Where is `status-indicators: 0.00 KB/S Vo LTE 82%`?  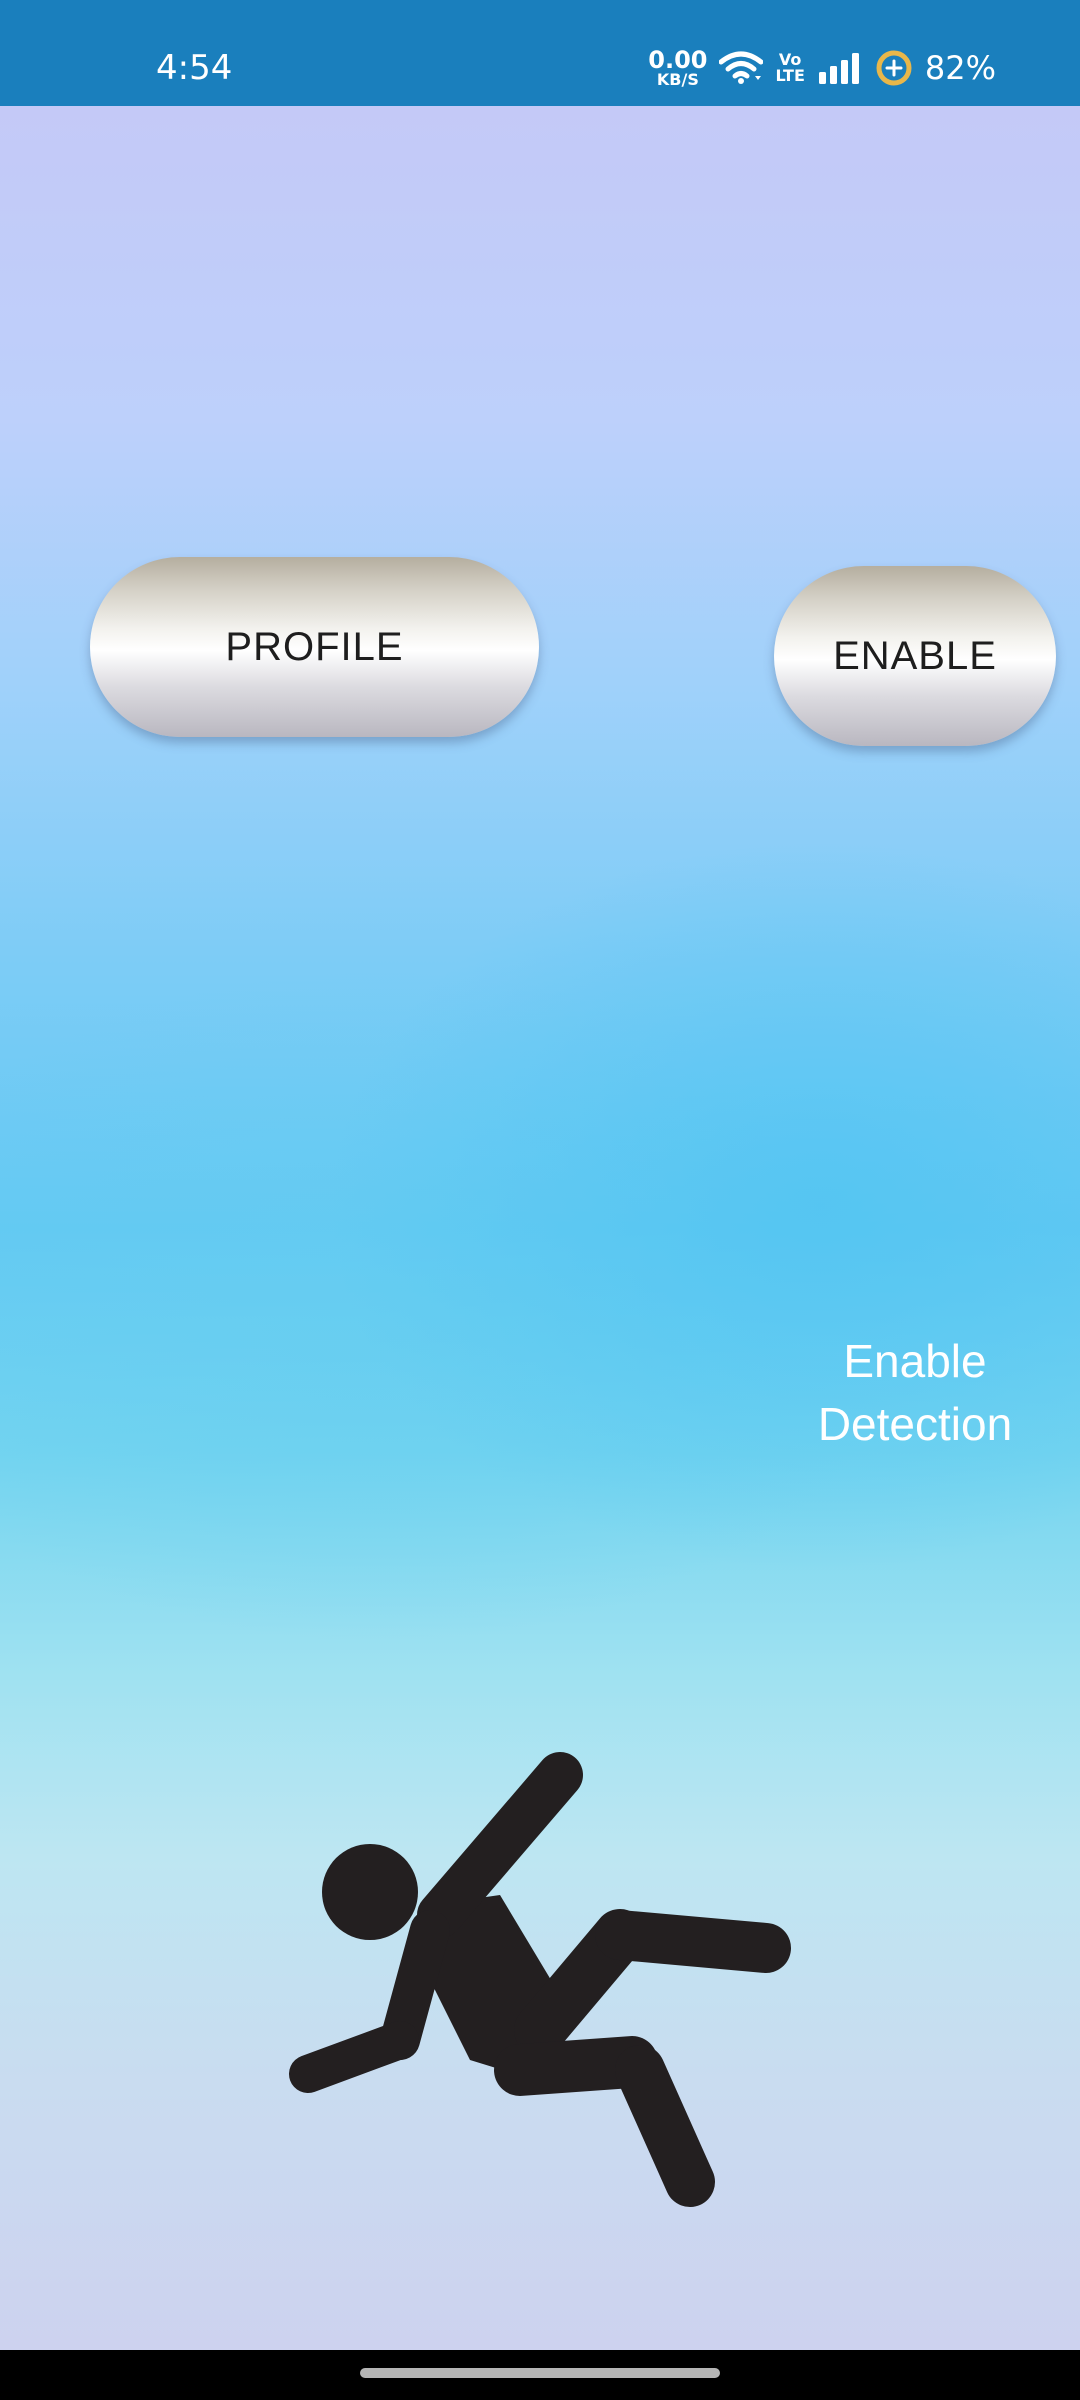
status-indicators: 0.00 KB/S Vo LTE 82% is located at coordinates (822, 68).